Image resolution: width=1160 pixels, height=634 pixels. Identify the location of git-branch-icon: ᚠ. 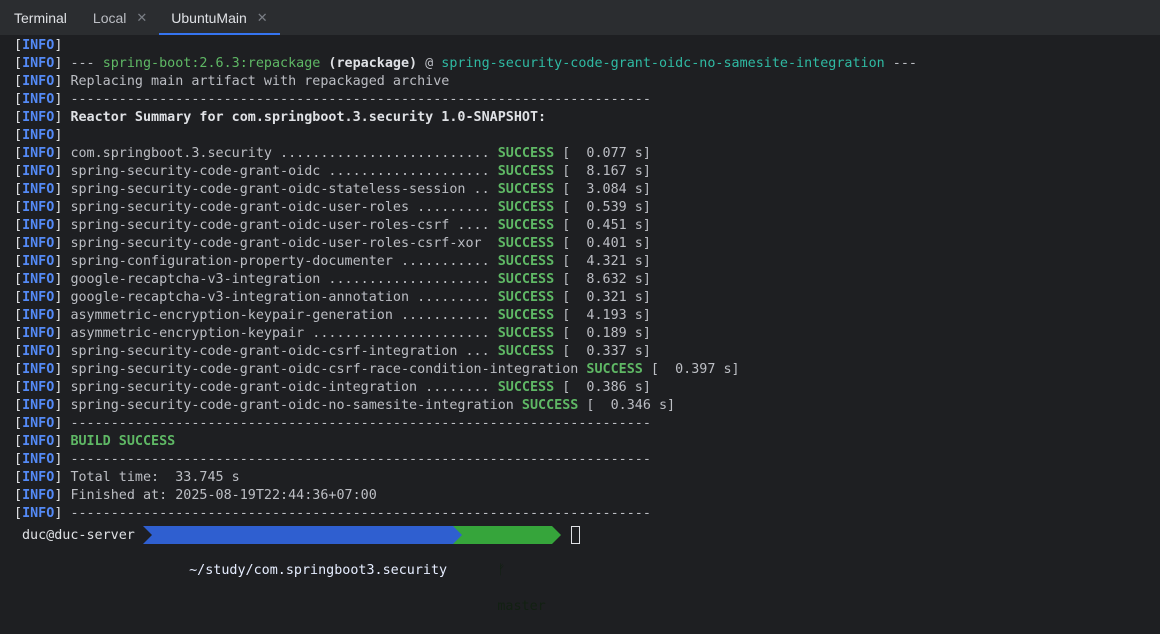
(501, 570).